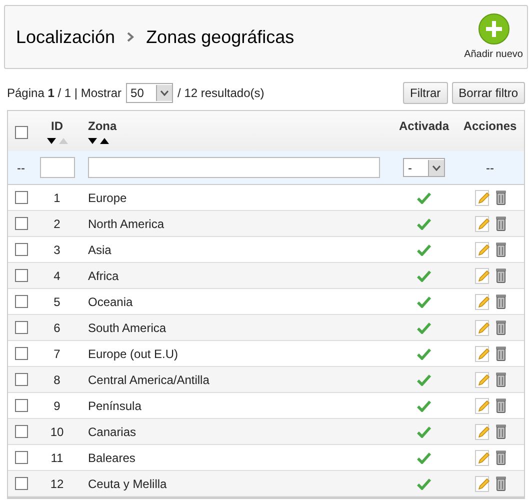 This screenshot has width=532, height=503. I want to click on add-new-button: Añadir nuevo, so click(493, 37).